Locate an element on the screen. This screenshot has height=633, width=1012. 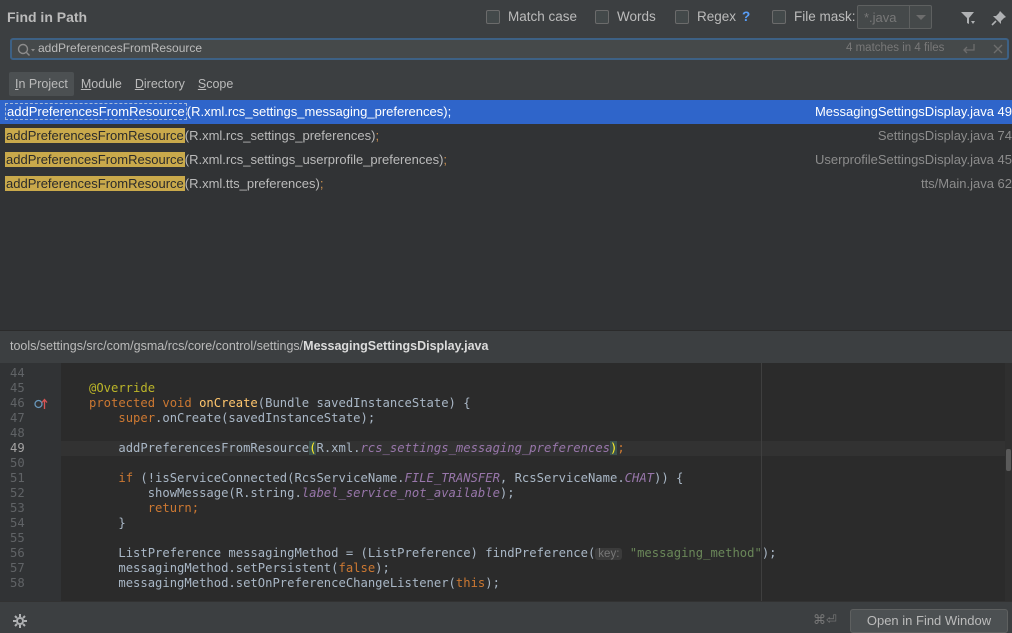
file-mask-option: File mask: is located at coordinates (814, 16).